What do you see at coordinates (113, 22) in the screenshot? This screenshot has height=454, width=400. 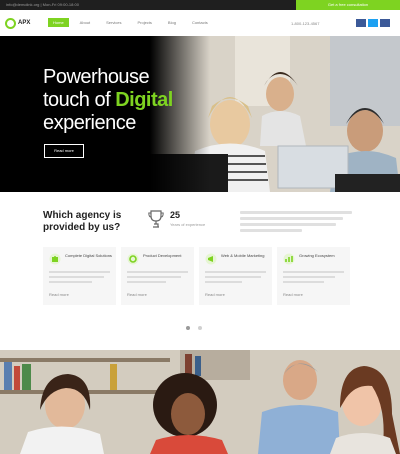 I see `nav-item-services: Services` at bounding box center [113, 22].